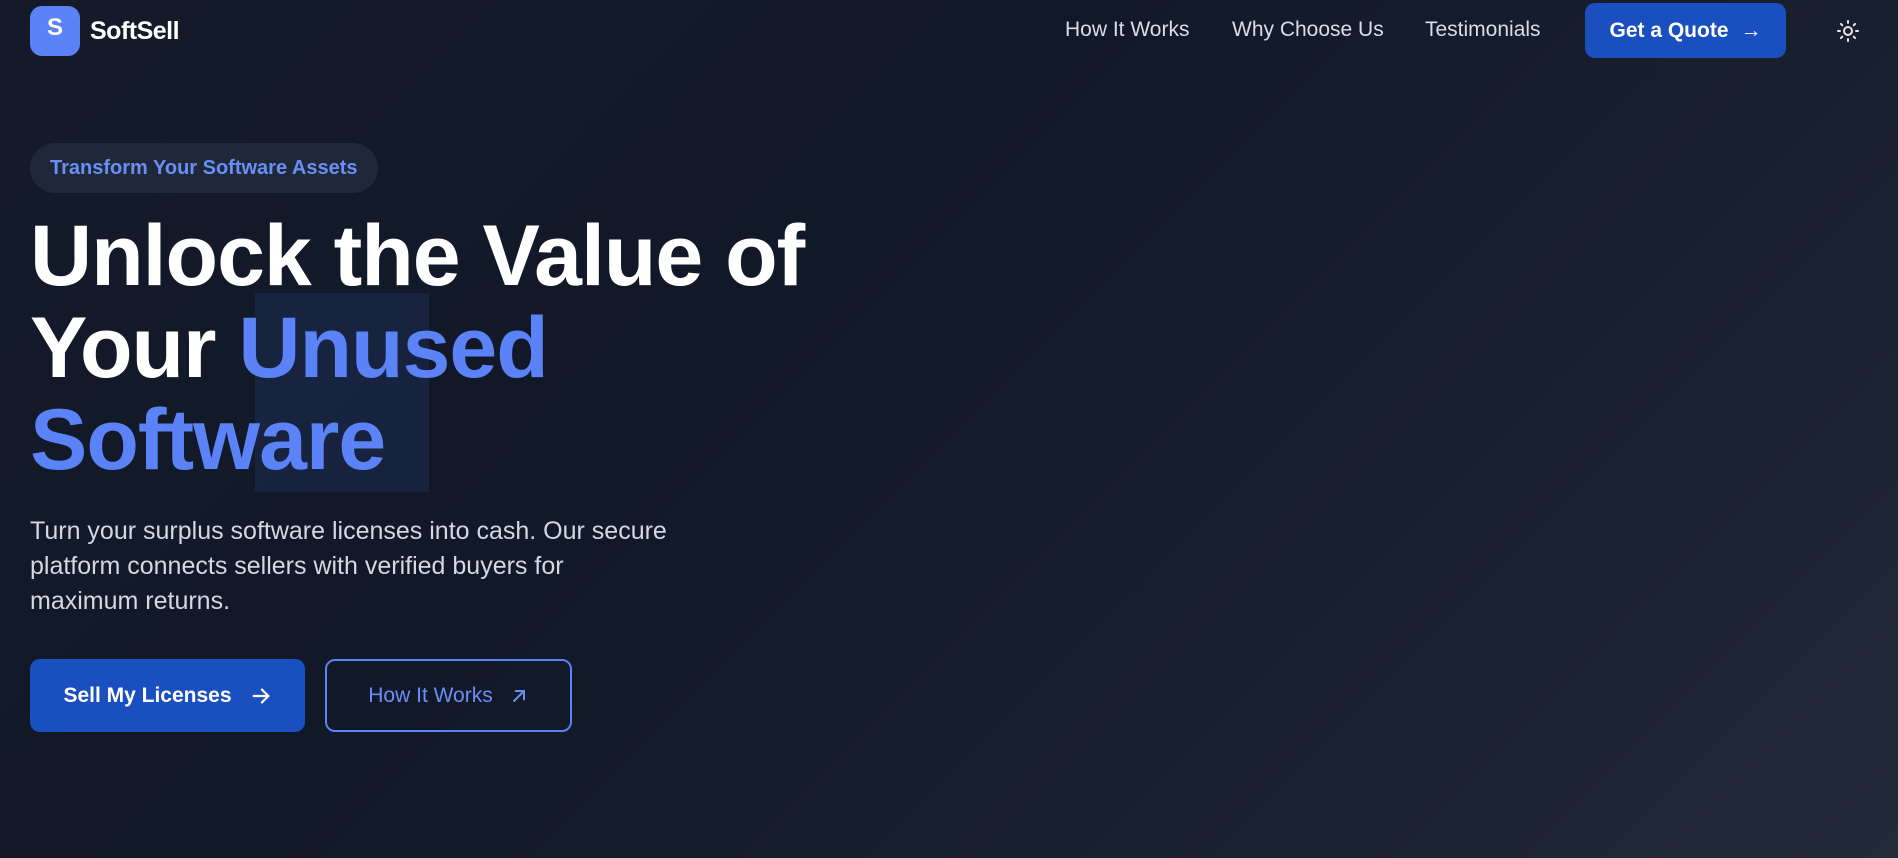 The height and width of the screenshot is (858, 1898). What do you see at coordinates (1751, 30) in the screenshot?
I see `arrow-right-icon: →` at bounding box center [1751, 30].